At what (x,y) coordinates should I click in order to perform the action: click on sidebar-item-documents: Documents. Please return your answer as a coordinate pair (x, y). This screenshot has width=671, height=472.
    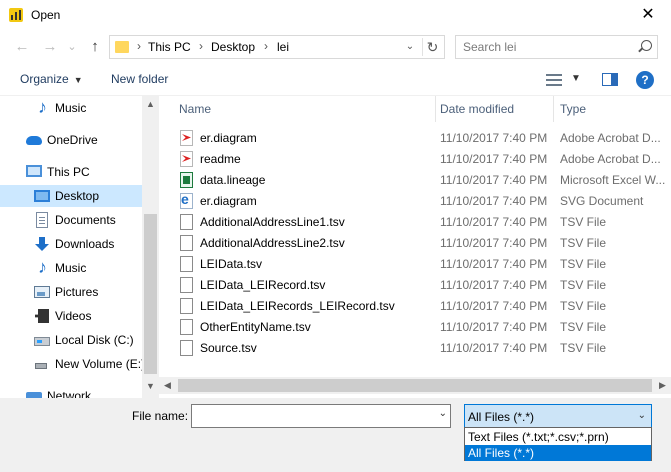
    Looking at the image, I should click on (71, 220).